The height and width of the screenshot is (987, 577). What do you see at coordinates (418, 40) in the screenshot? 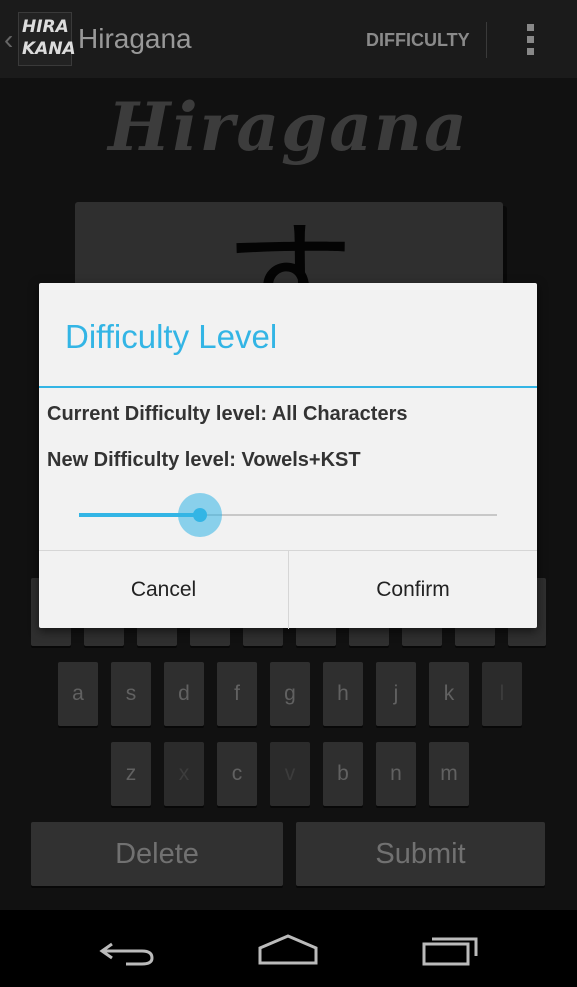
I see `difficulty-action-button: DIFFICULTY` at bounding box center [418, 40].